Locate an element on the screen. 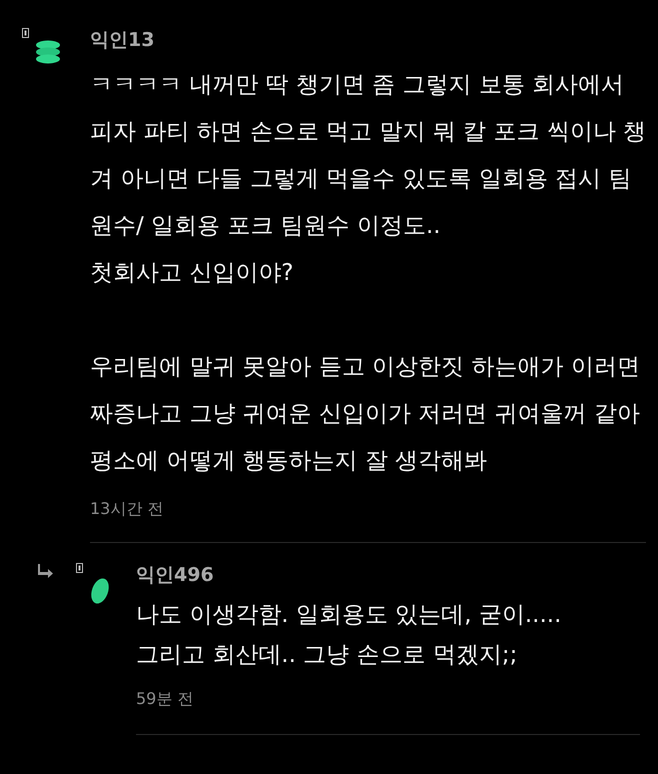 The height and width of the screenshot is (774, 658). comment-line: 첫회사고 신입이야? is located at coordinates (192, 273).